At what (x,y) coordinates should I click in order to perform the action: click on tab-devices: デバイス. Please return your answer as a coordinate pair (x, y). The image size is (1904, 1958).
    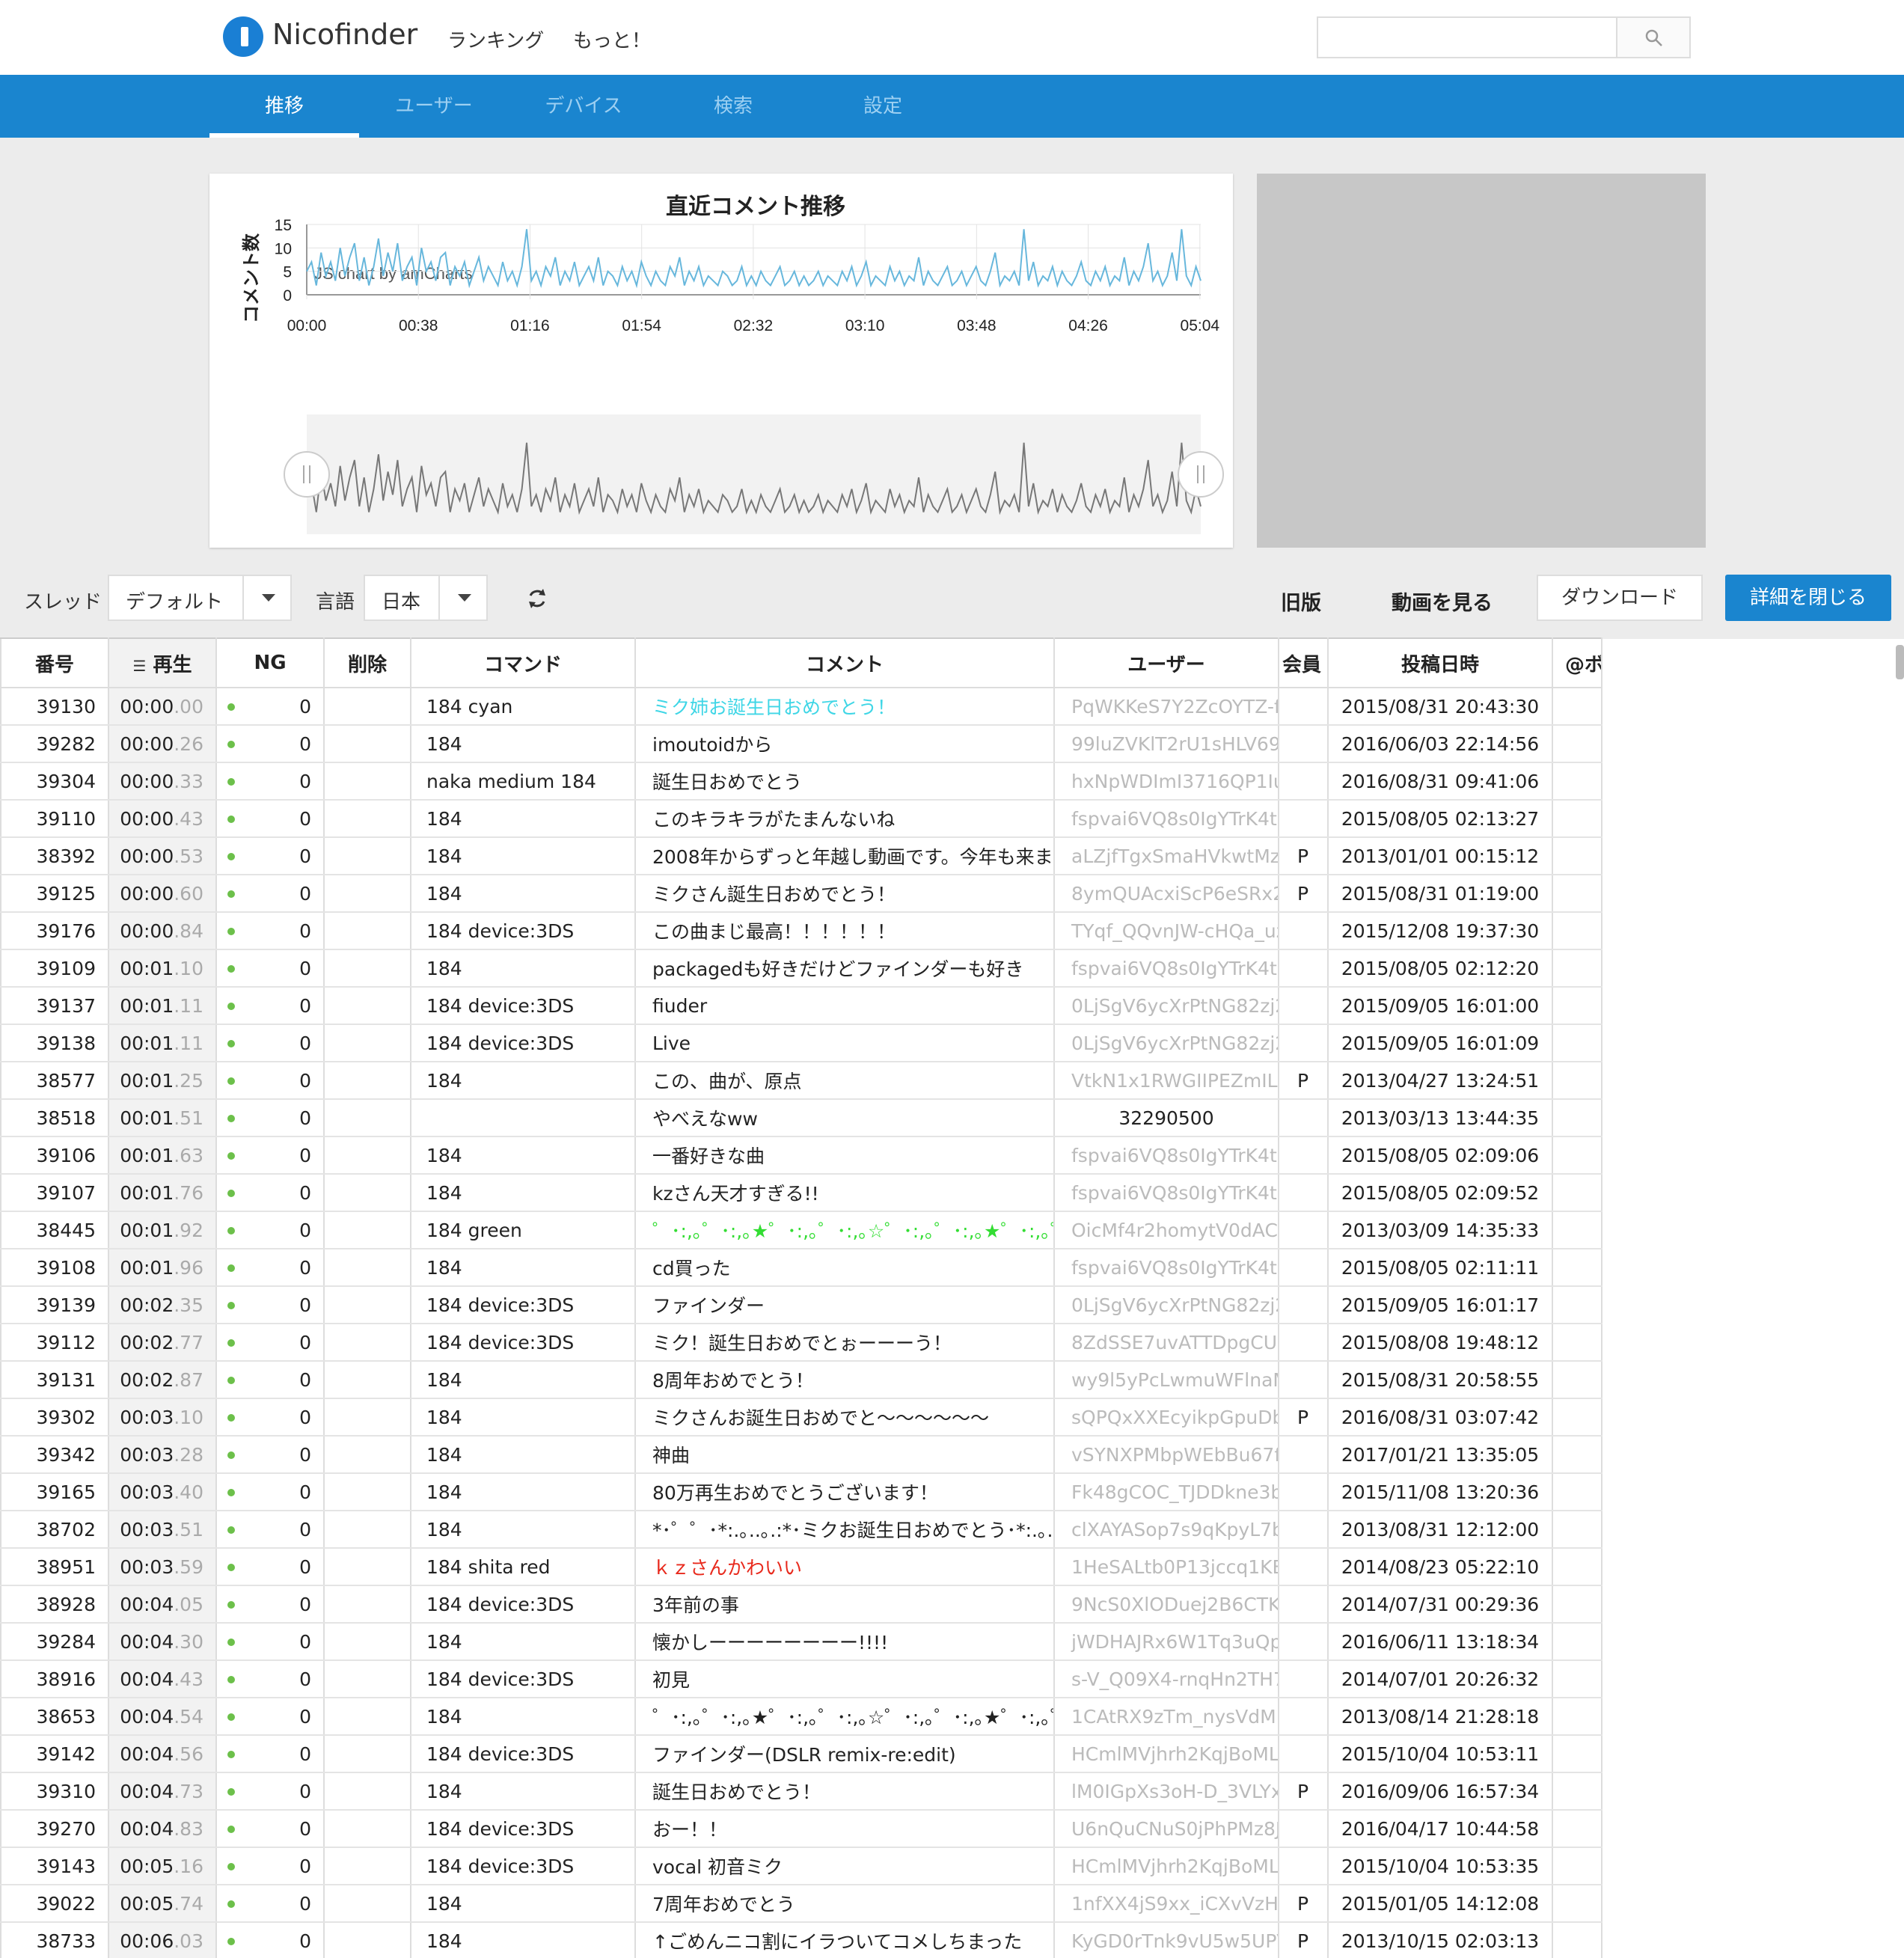
    Looking at the image, I should click on (583, 107).